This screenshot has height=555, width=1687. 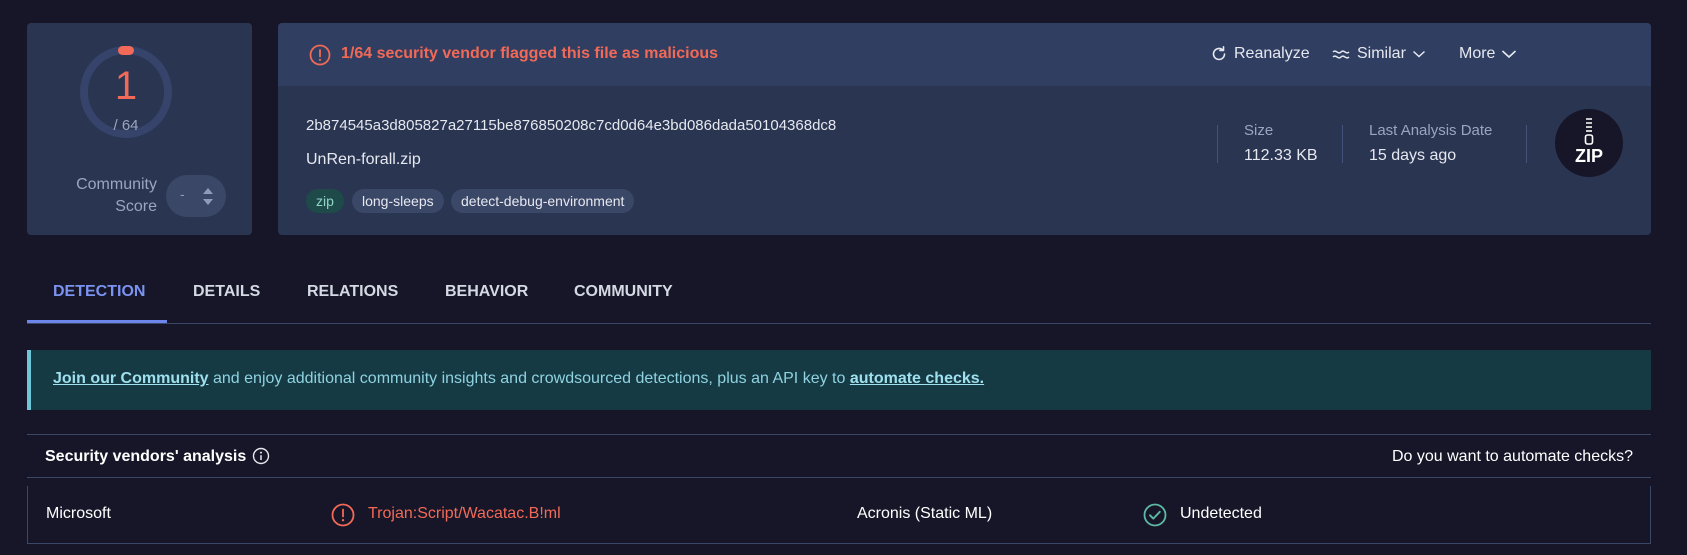 What do you see at coordinates (486, 292) in the screenshot?
I see `tab-behavior: BEHAVIOR` at bounding box center [486, 292].